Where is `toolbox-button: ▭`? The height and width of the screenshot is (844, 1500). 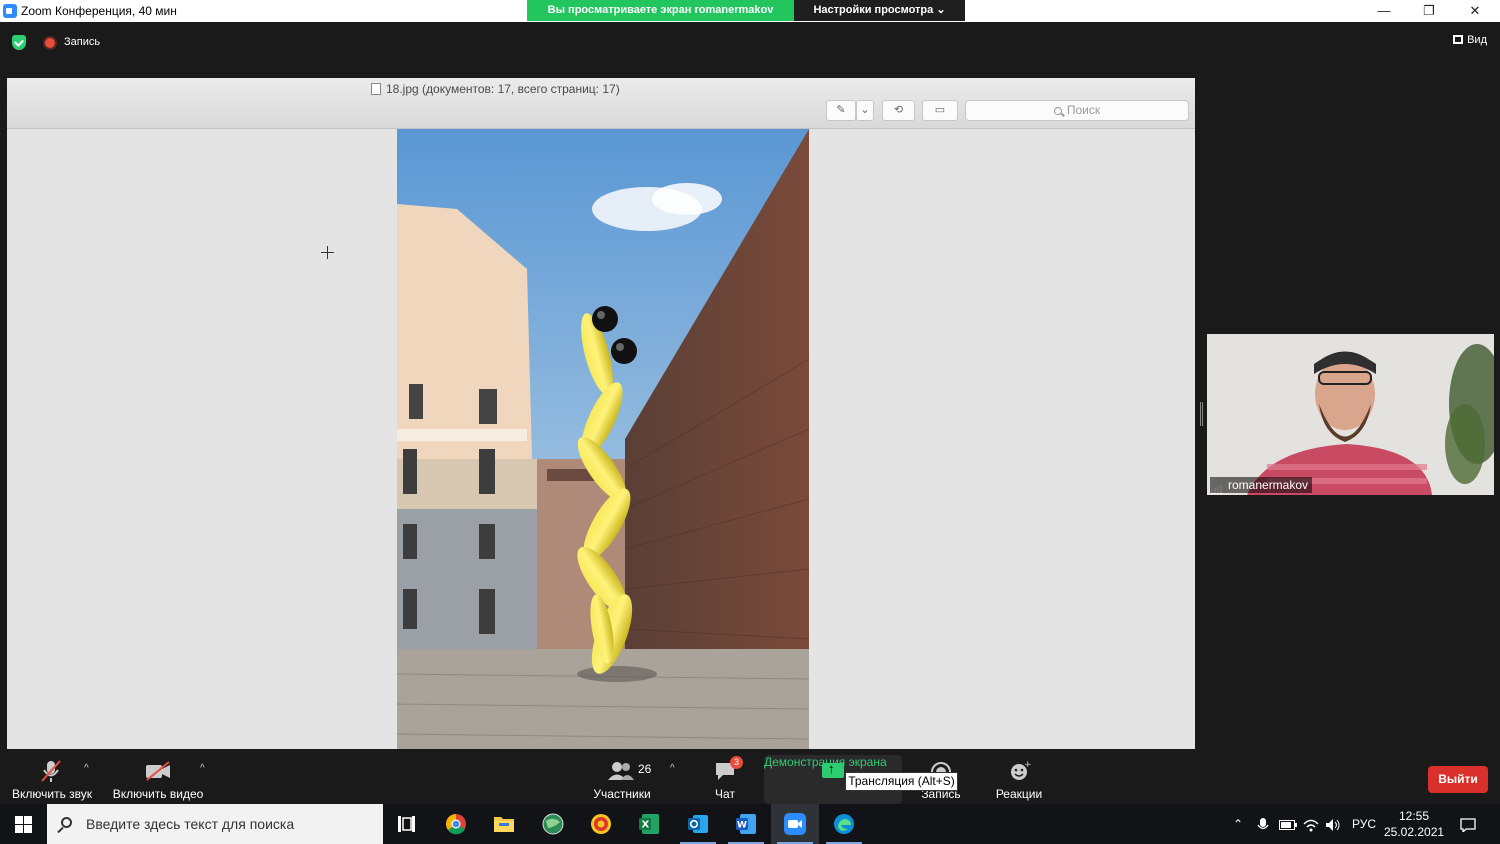 toolbox-button: ▭ is located at coordinates (940, 110).